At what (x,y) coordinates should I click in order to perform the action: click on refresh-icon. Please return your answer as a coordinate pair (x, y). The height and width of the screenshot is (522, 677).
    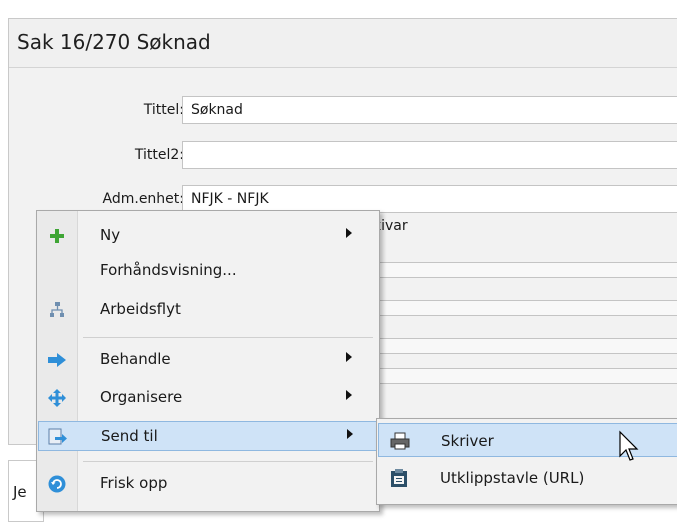
    Looking at the image, I should click on (57, 484).